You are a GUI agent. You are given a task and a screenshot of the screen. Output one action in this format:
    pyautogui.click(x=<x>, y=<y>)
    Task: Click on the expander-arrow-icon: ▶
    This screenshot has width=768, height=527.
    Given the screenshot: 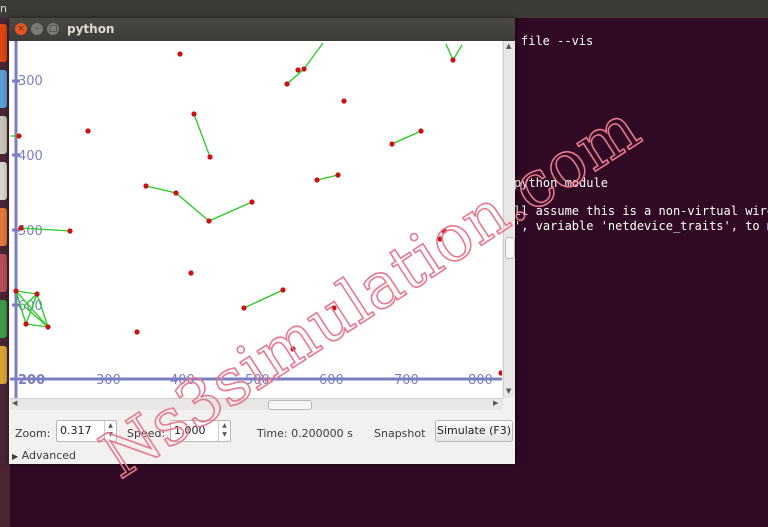 What is the action you would take?
    pyautogui.click(x=15, y=456)
    